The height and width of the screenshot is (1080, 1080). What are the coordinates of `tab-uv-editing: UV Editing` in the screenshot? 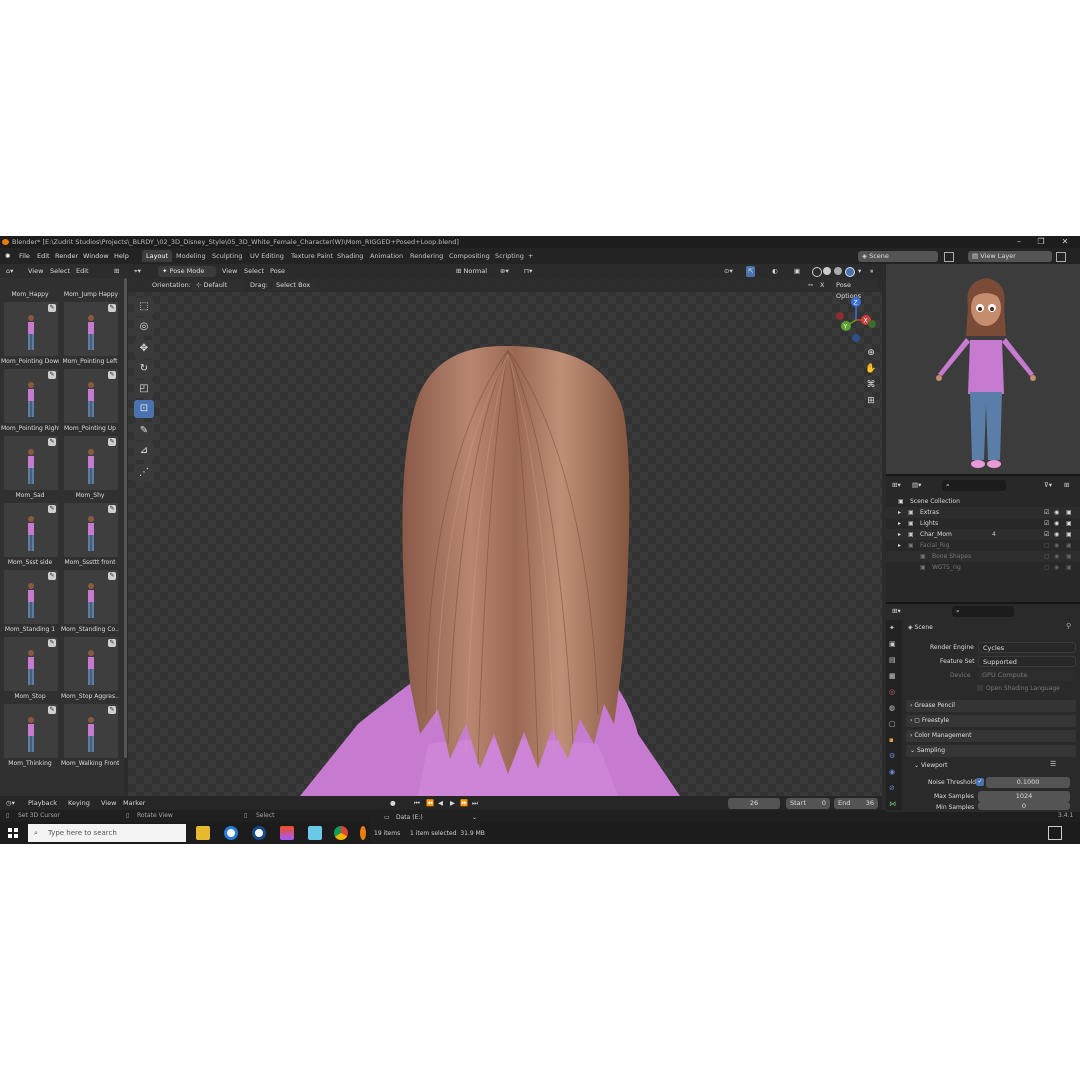 It's located at (267, 256).